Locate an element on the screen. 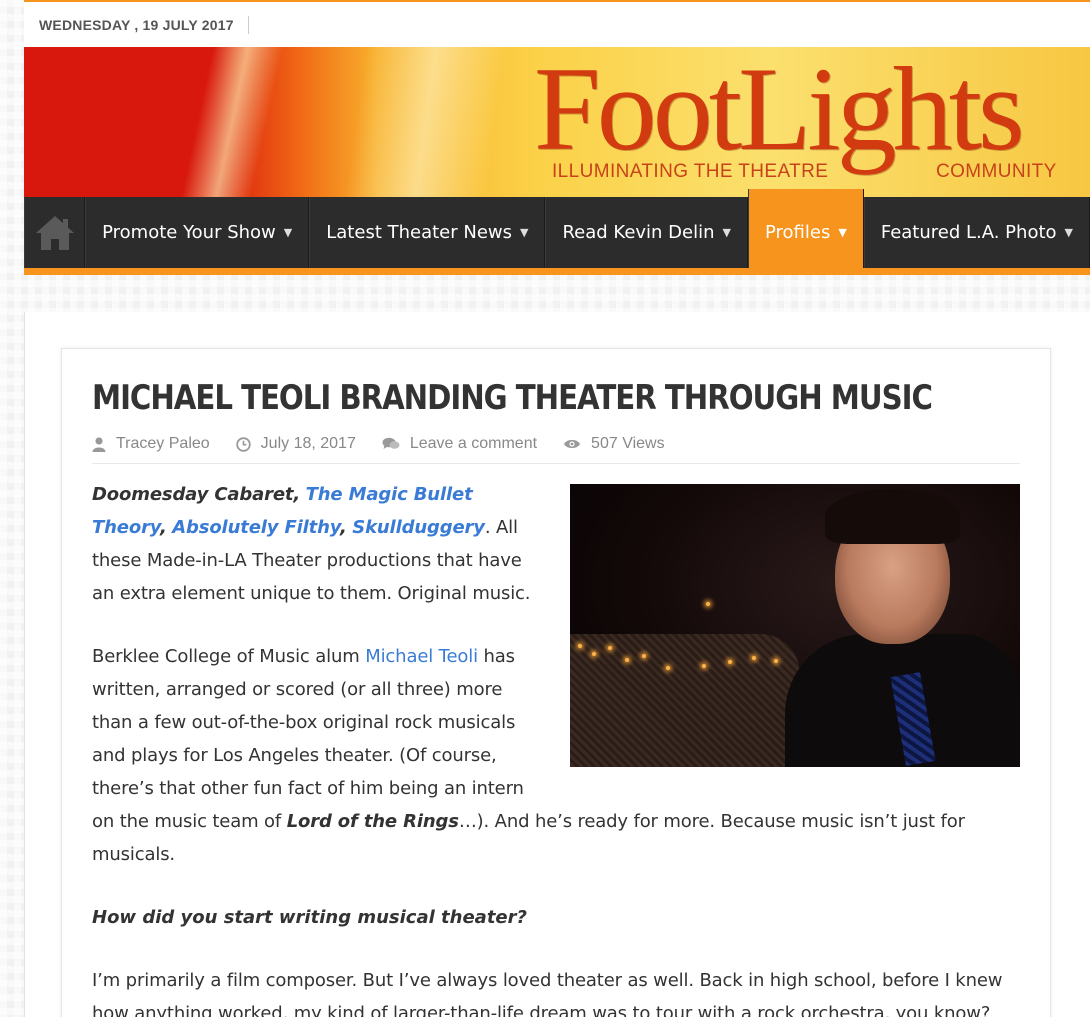  meta-views: 507 Views is located at coordinates (614, 444).